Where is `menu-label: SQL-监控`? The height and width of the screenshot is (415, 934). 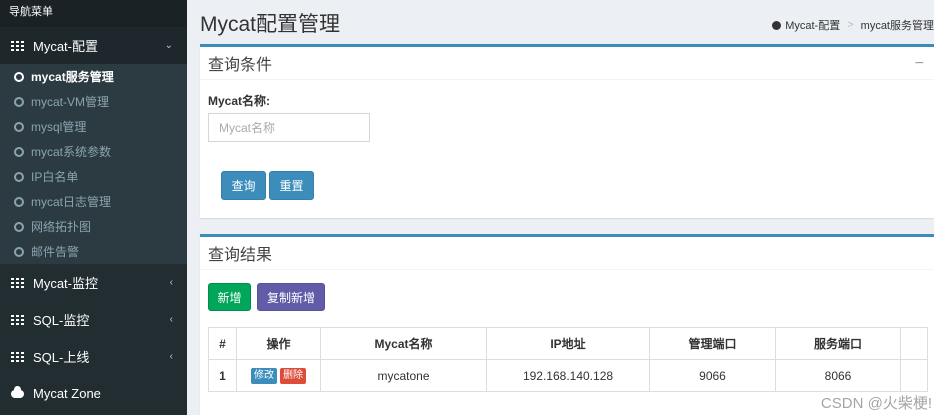
menu-label: SQL-监控 is located at coordinates (61, 320).